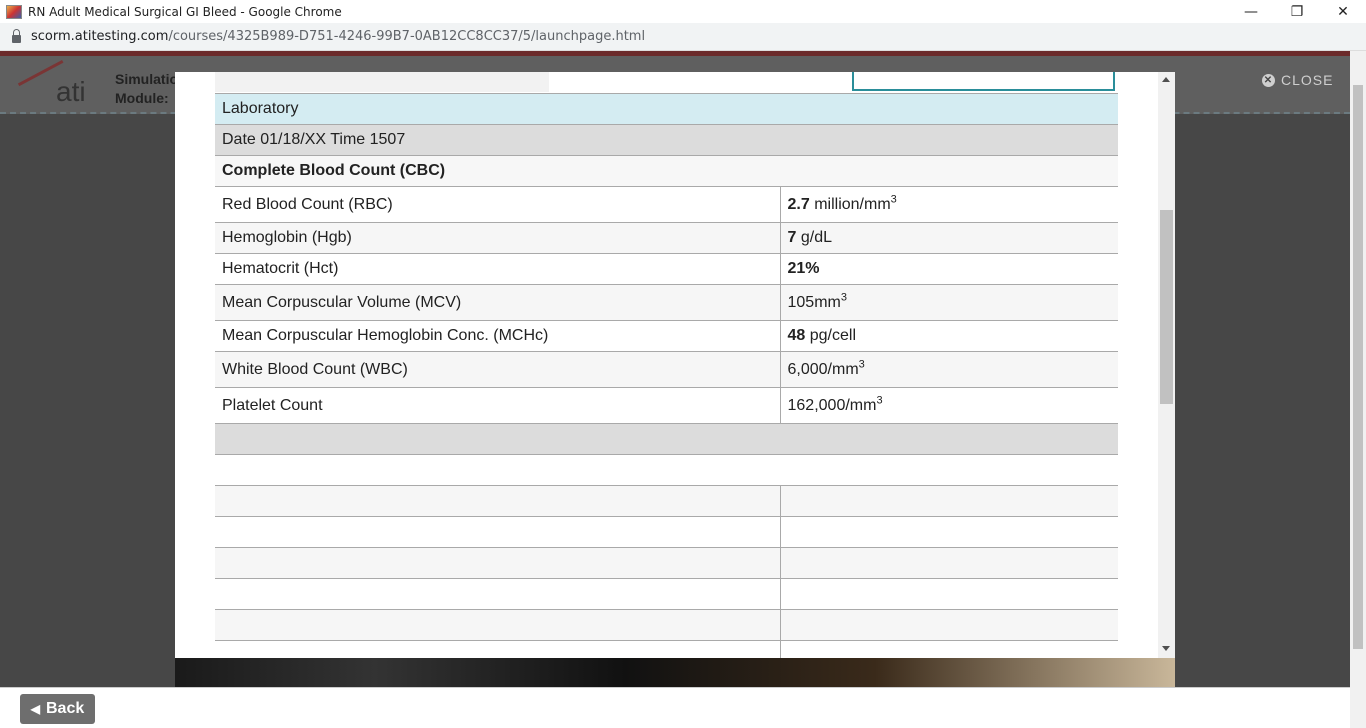 Image resolution: width=1366 pixels, height=728 pixels. What do you see at coordinates (983, 81) in the screenshot?
I see `previous-input-fragment` at bounding box center [983, 81].